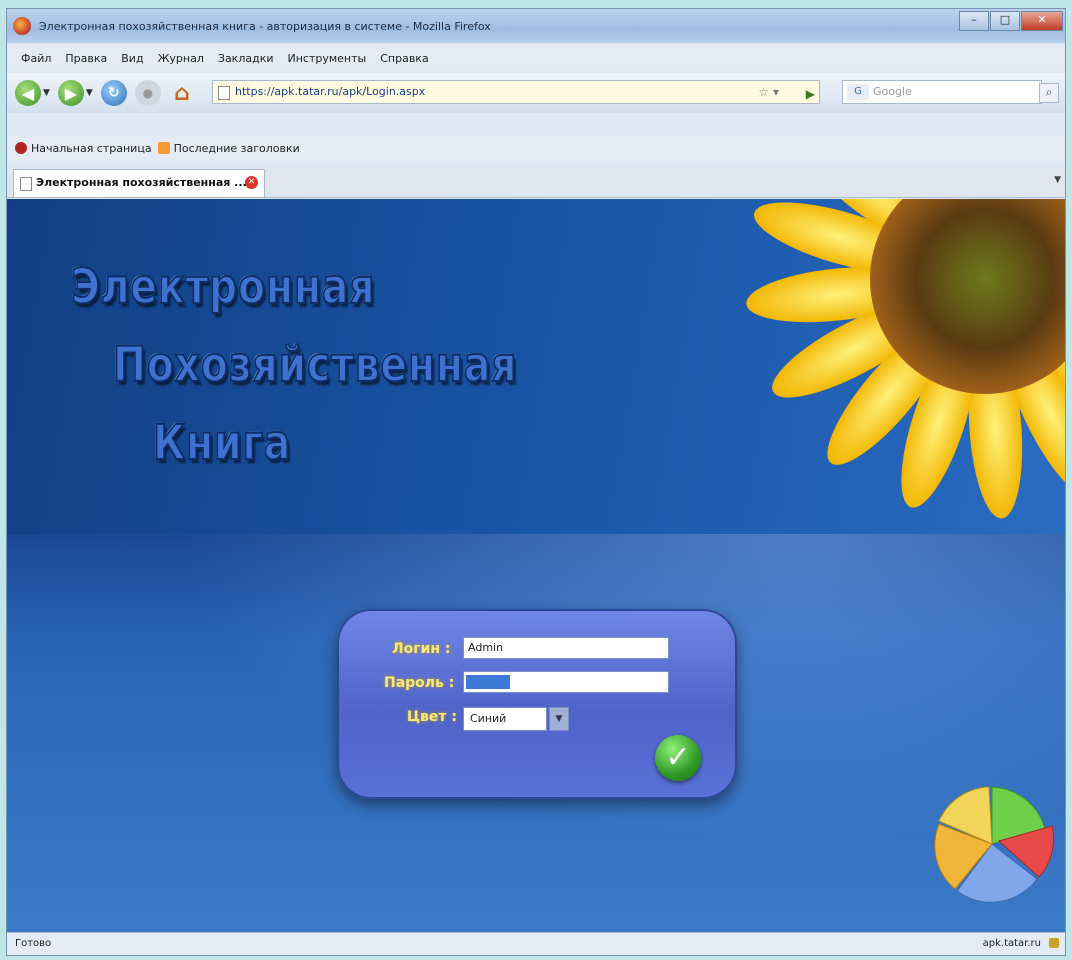 The image size is (1072, 960). What do you see at coordinates (132, 58) in the screenshot?
I see `menu-item-view: Вид` at bounding box center [132, 58].